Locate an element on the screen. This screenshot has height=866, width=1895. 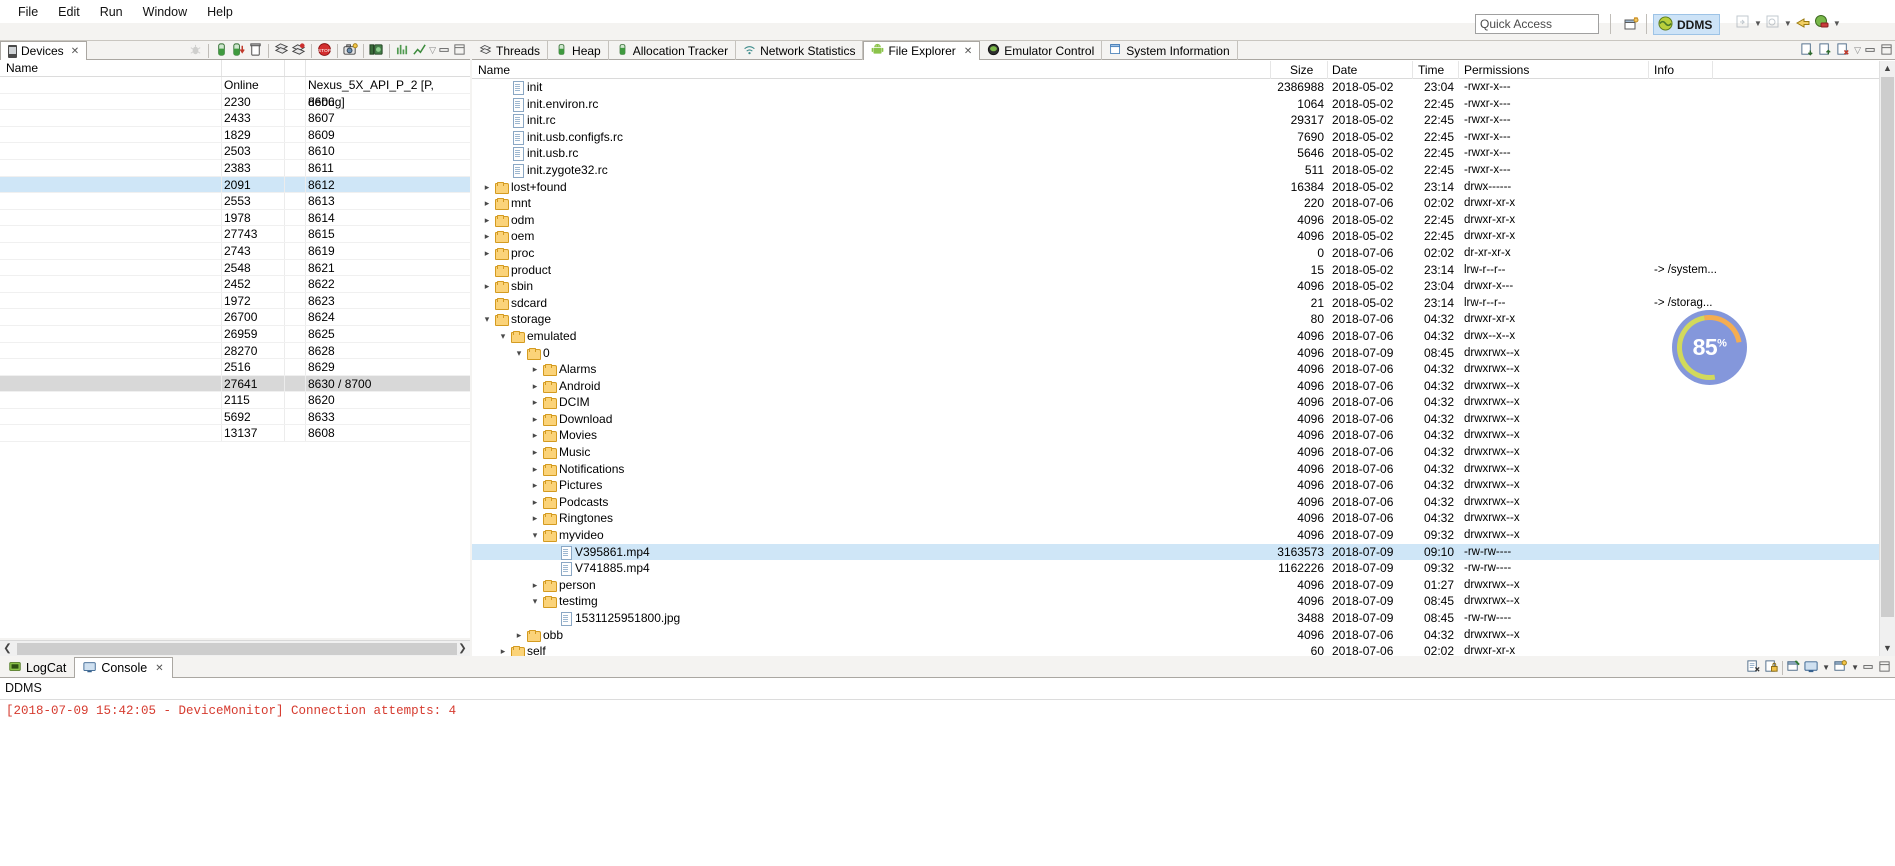
file-row: ▸ Music 4096 2018-07-06 04:32 drwxrwx--x is located at coordinates (1175, 452).